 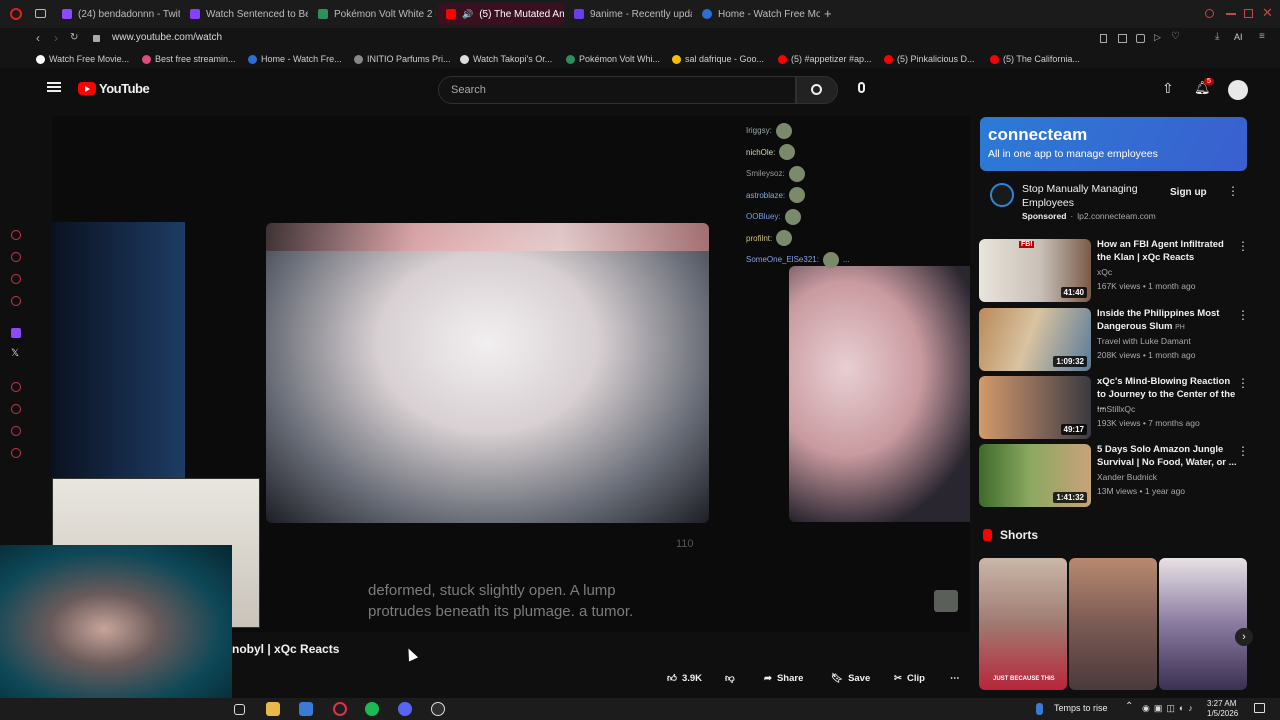 What do you see at coordinates (946, 601) in the screenshot?
I see `channel-watermark-icon` at bounding box center [946, 601].